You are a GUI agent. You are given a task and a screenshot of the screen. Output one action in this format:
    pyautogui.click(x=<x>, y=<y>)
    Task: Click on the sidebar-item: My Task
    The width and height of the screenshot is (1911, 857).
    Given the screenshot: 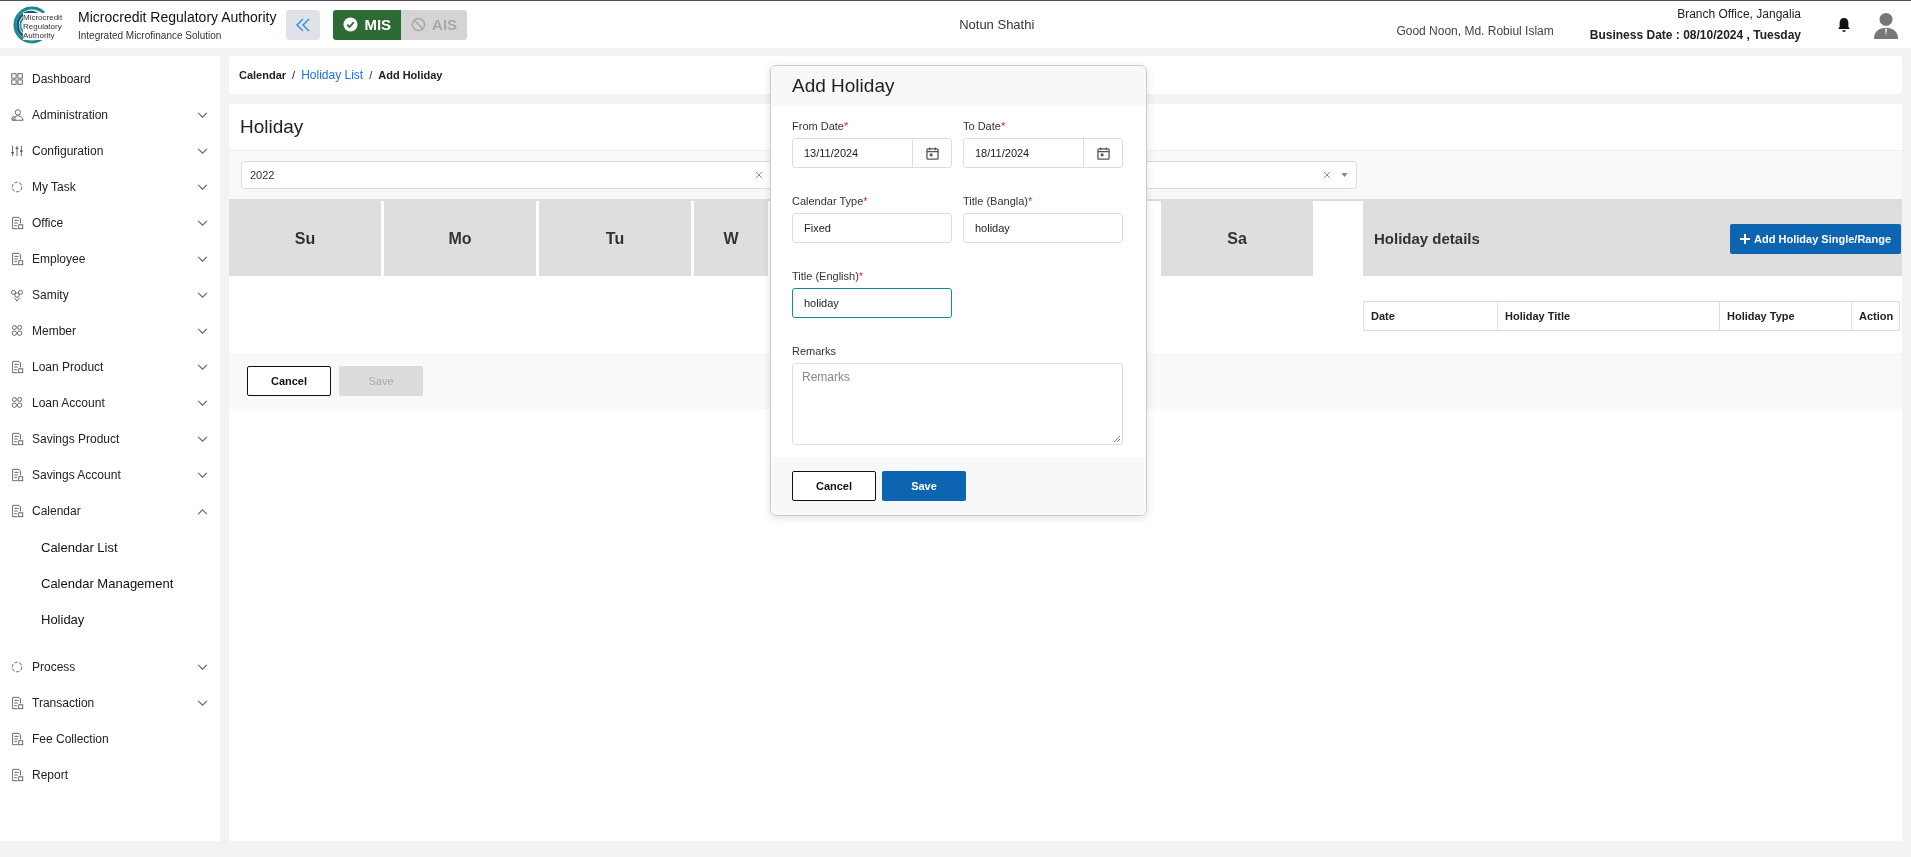 What is the action you would take?
    pyautogui.click(x=110, y=187)
    